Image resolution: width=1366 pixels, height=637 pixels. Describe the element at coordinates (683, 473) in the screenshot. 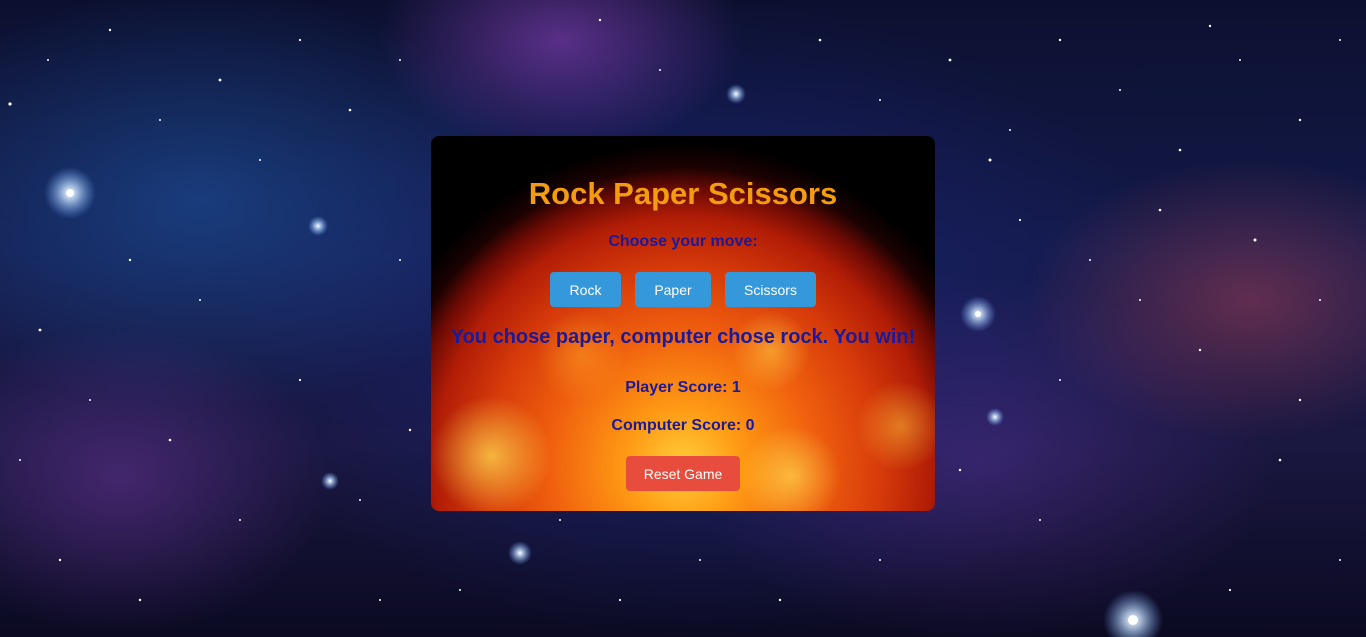

I see `reset-game-button: Reset Game` at that location.